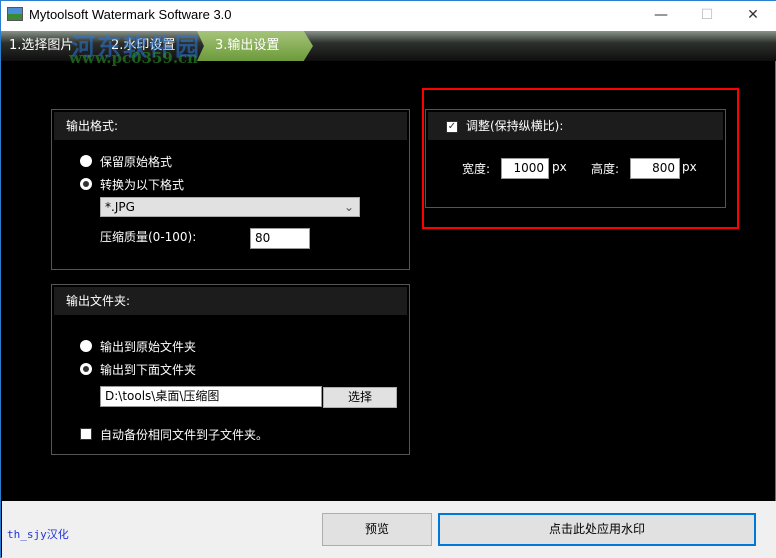  I want to click on output-format-title: 输出格式:, so click(230, 126).